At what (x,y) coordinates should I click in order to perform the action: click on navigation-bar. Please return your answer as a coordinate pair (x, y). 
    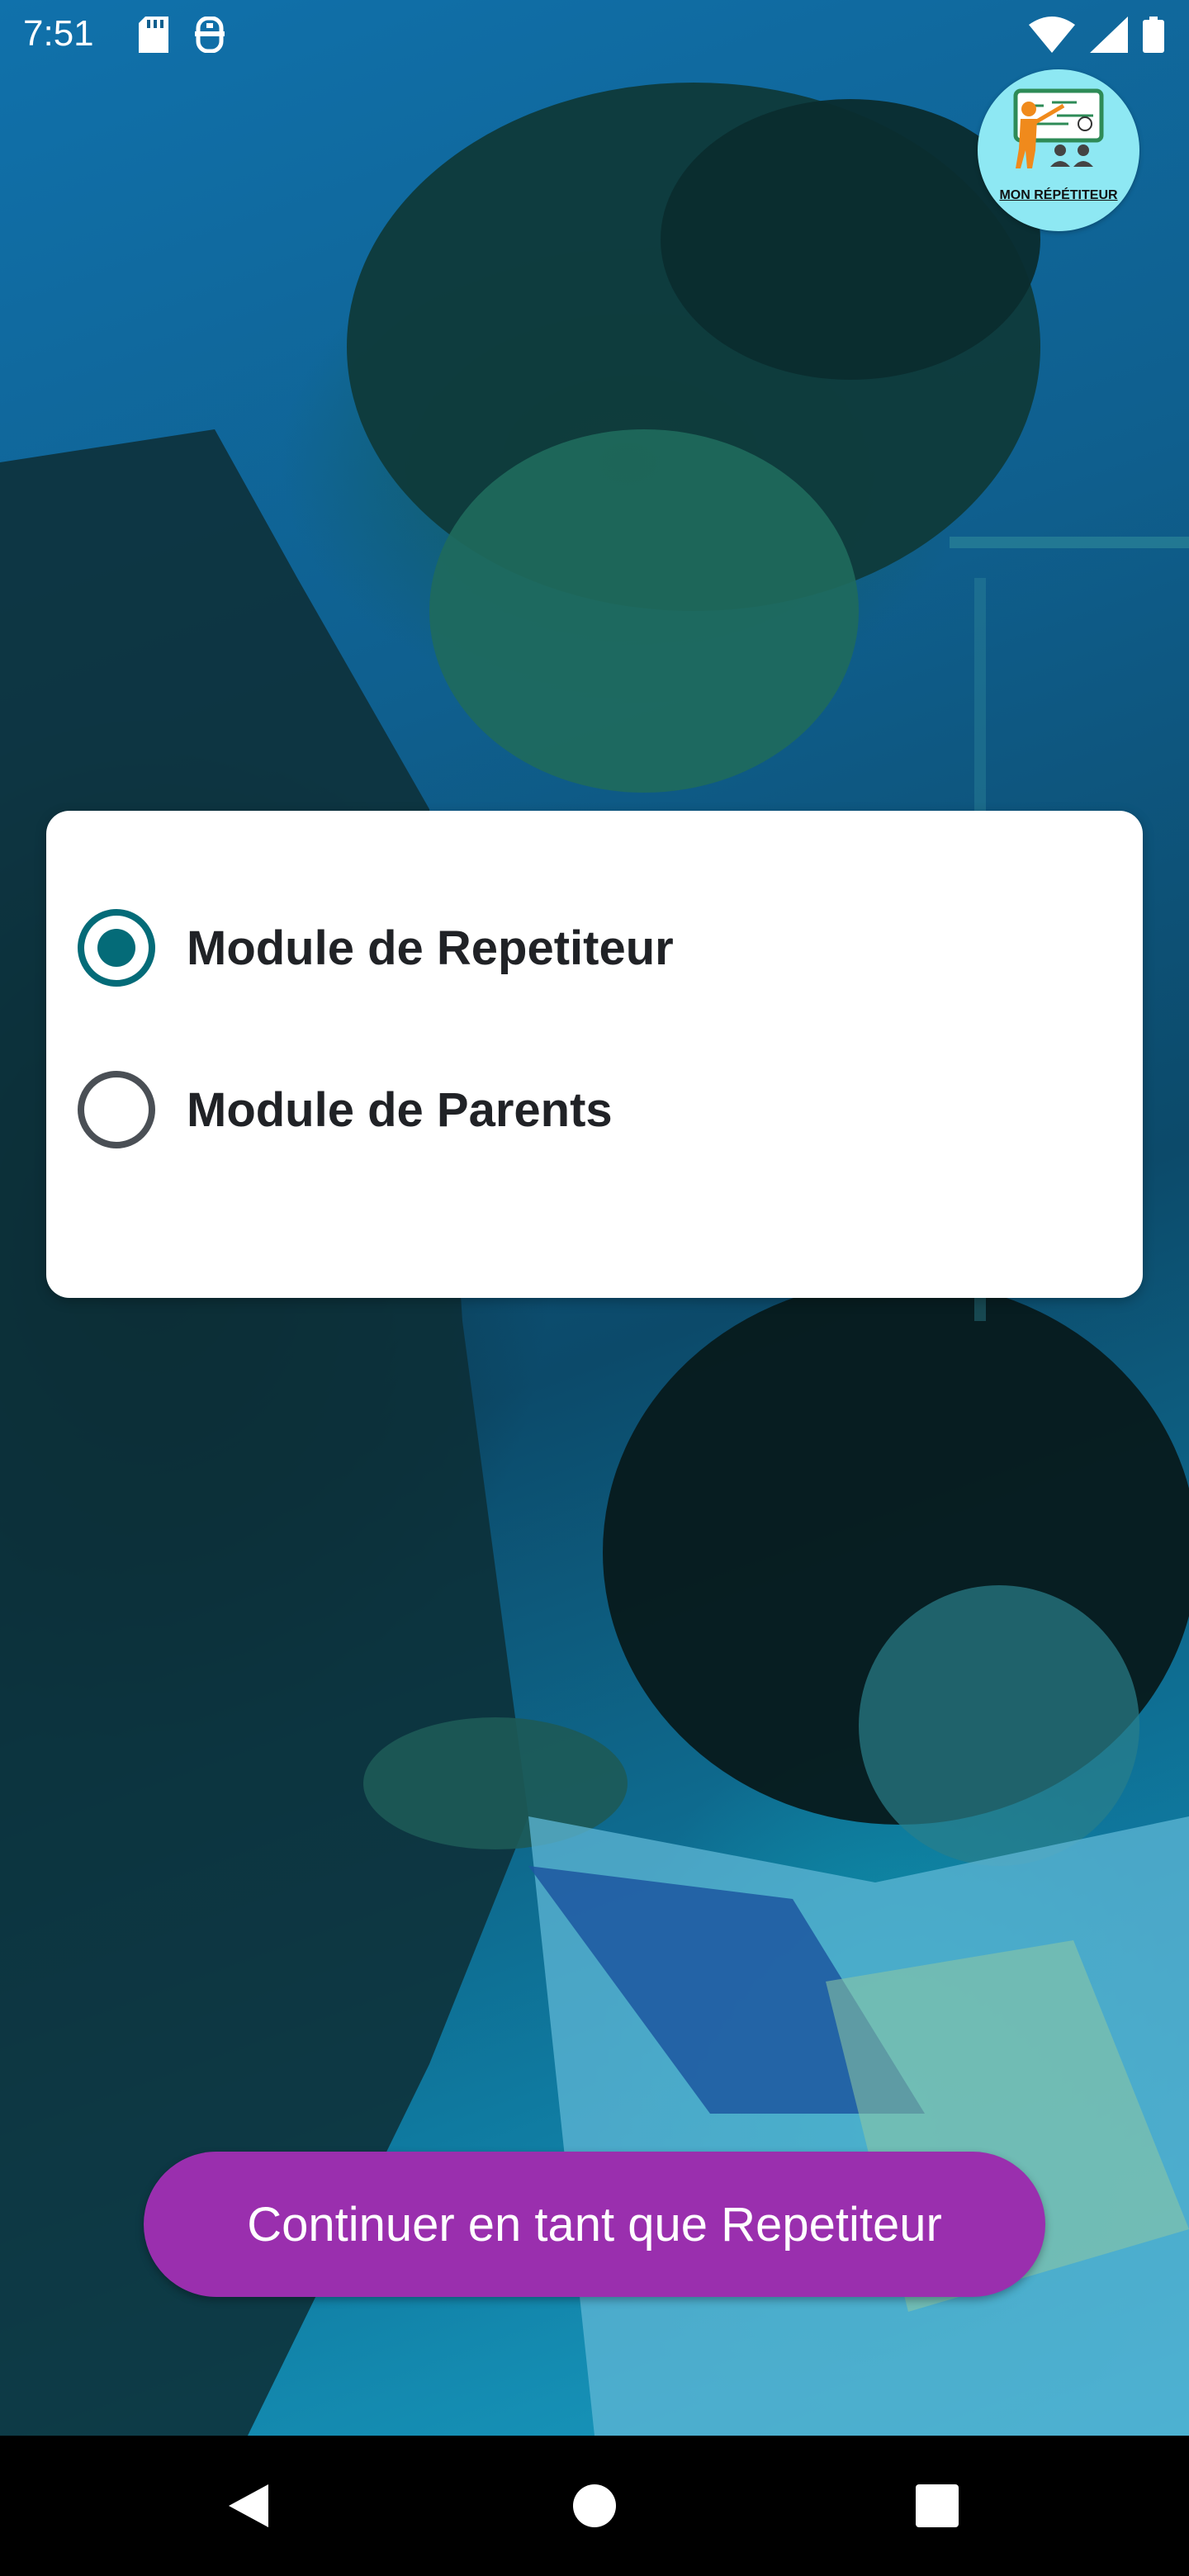
    Looking at the image, I should click on (594, 2506).